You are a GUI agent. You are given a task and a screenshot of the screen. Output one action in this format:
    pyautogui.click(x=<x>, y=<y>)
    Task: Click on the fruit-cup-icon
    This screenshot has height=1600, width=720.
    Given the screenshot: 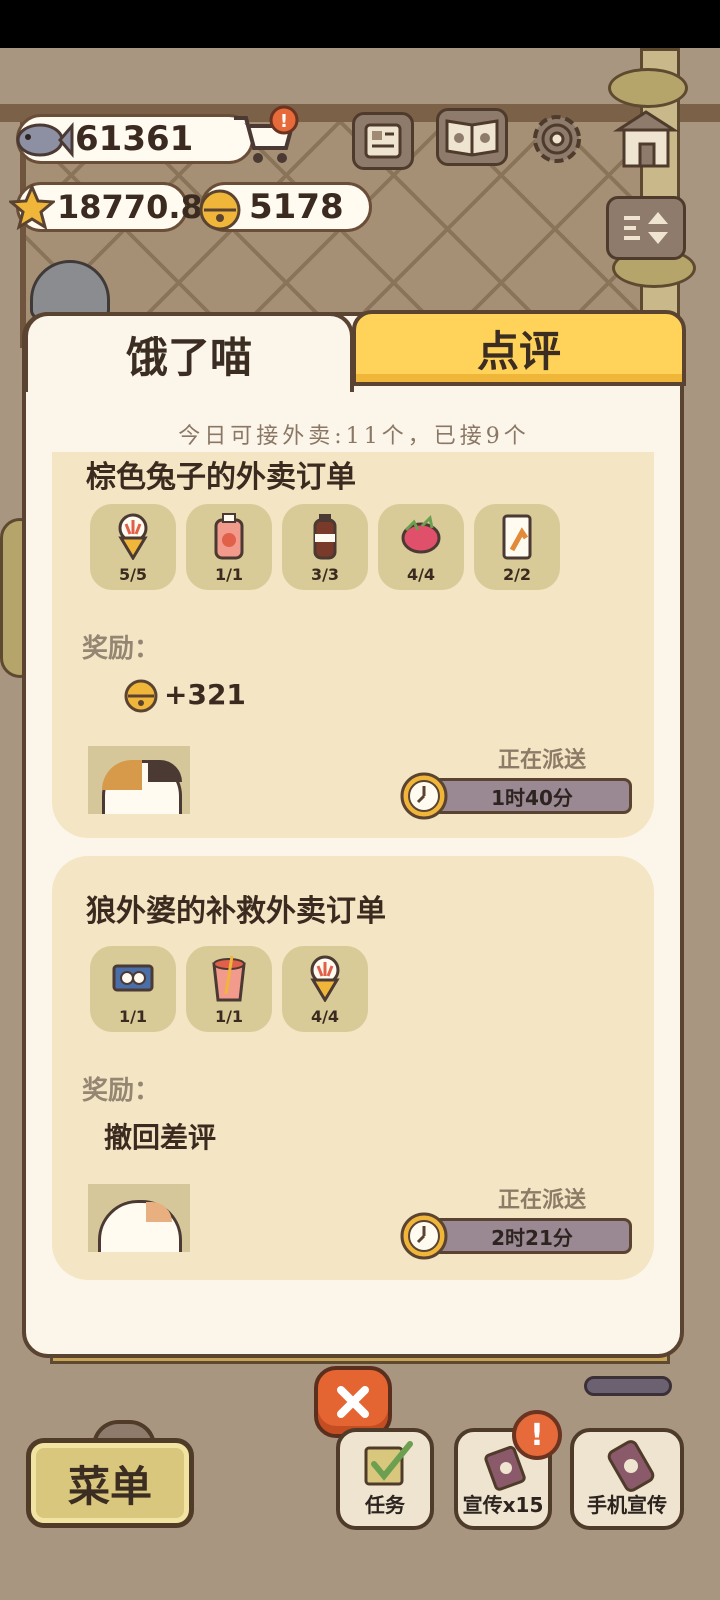 What is the action you would take?
    pyautogui.click(x=229, y=978)
    